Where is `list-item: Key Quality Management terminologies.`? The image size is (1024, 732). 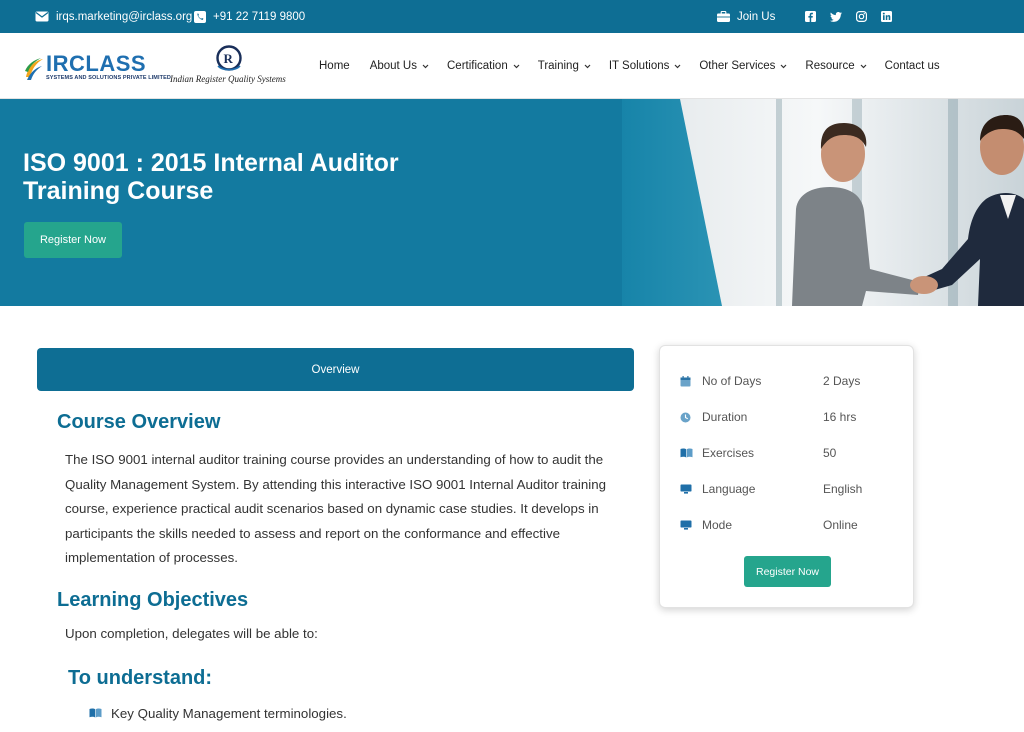 list-item: Key Quality Management terminologies. is located at coordinates (218, 713).